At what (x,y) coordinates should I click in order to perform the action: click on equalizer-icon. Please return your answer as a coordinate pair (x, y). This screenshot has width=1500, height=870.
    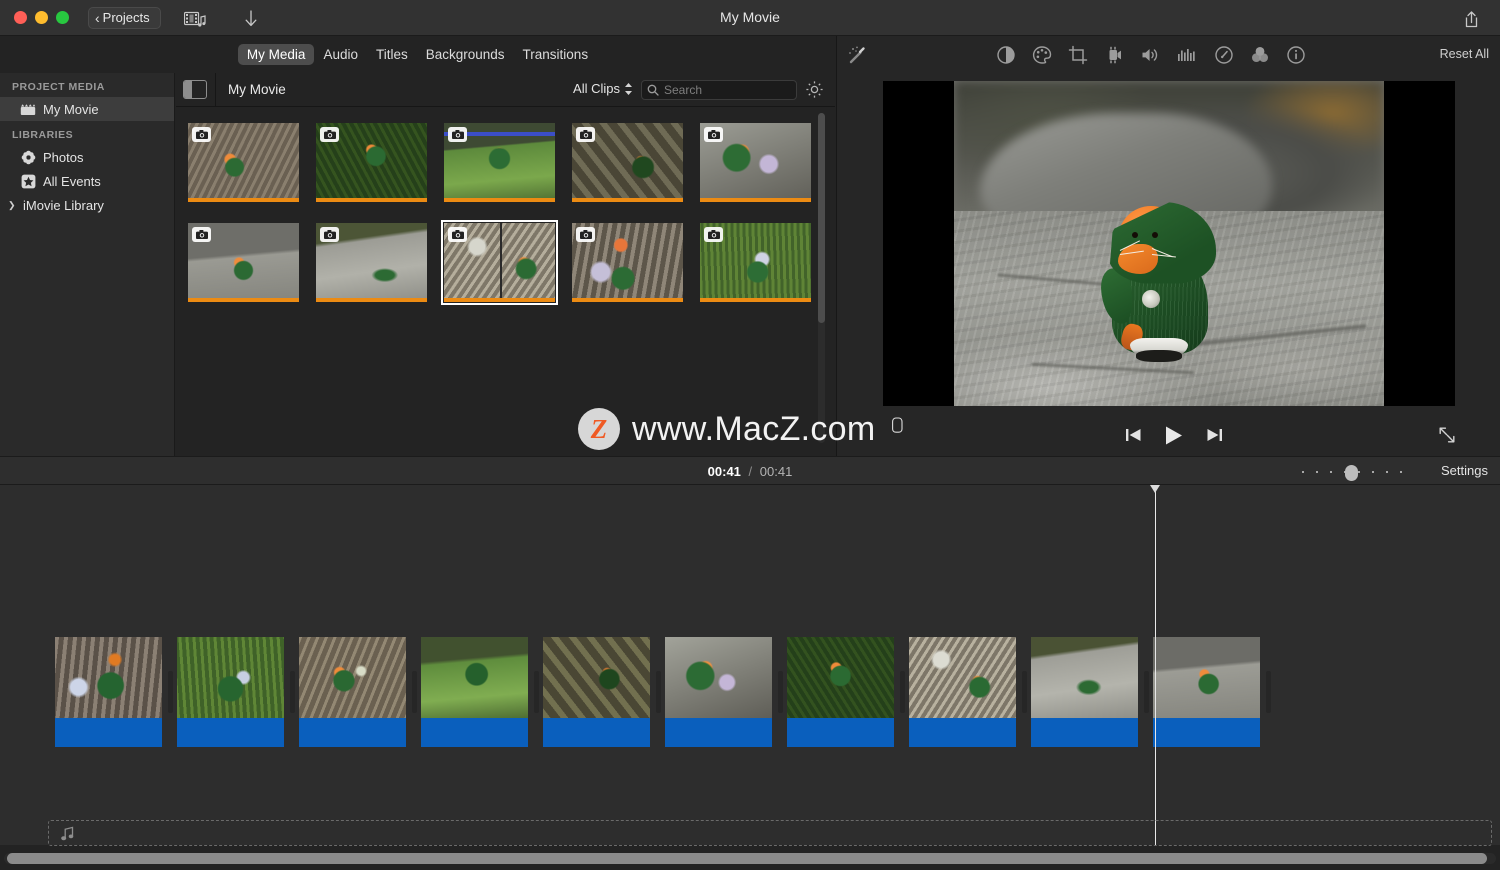
    Looking at the image, I should click on (1186, 55).